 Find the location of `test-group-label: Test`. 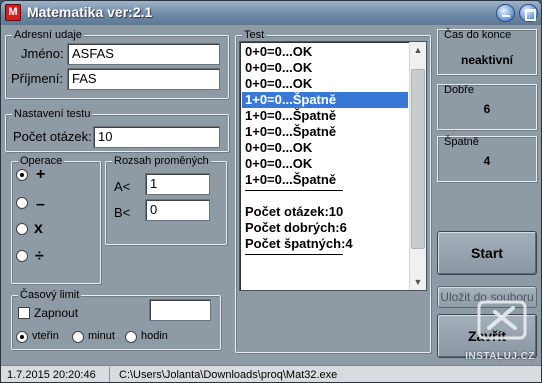

test-group-label: Test is located at coordinates (254, 35).